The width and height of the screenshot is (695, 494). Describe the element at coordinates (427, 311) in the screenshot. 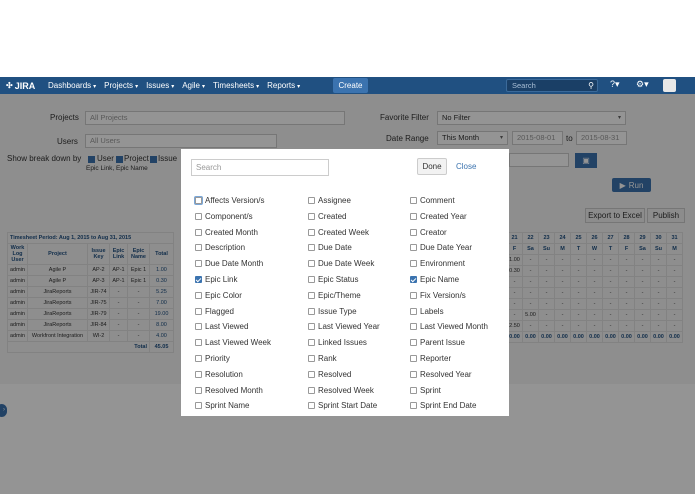

I see `option-labels: Labels` at that location.